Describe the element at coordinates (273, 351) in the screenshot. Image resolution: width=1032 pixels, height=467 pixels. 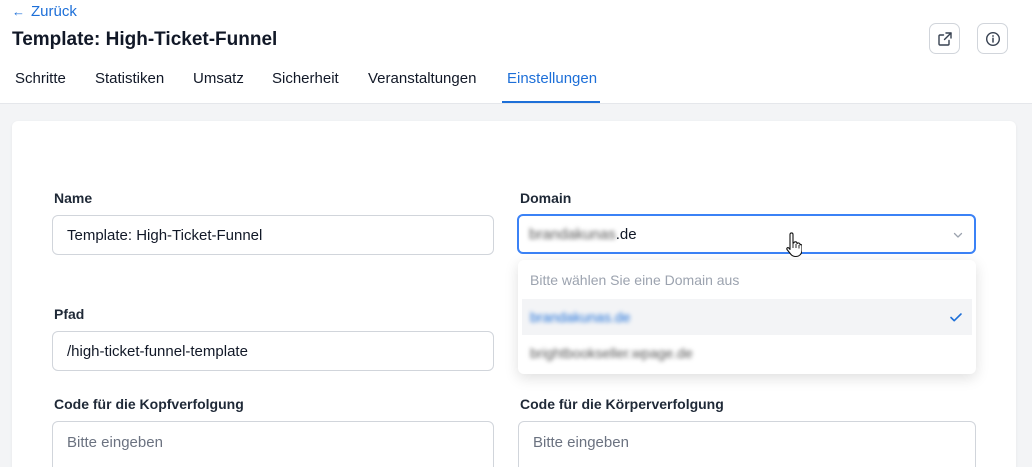
I see `path-input: /high-ticket-funnel-template` at that location.